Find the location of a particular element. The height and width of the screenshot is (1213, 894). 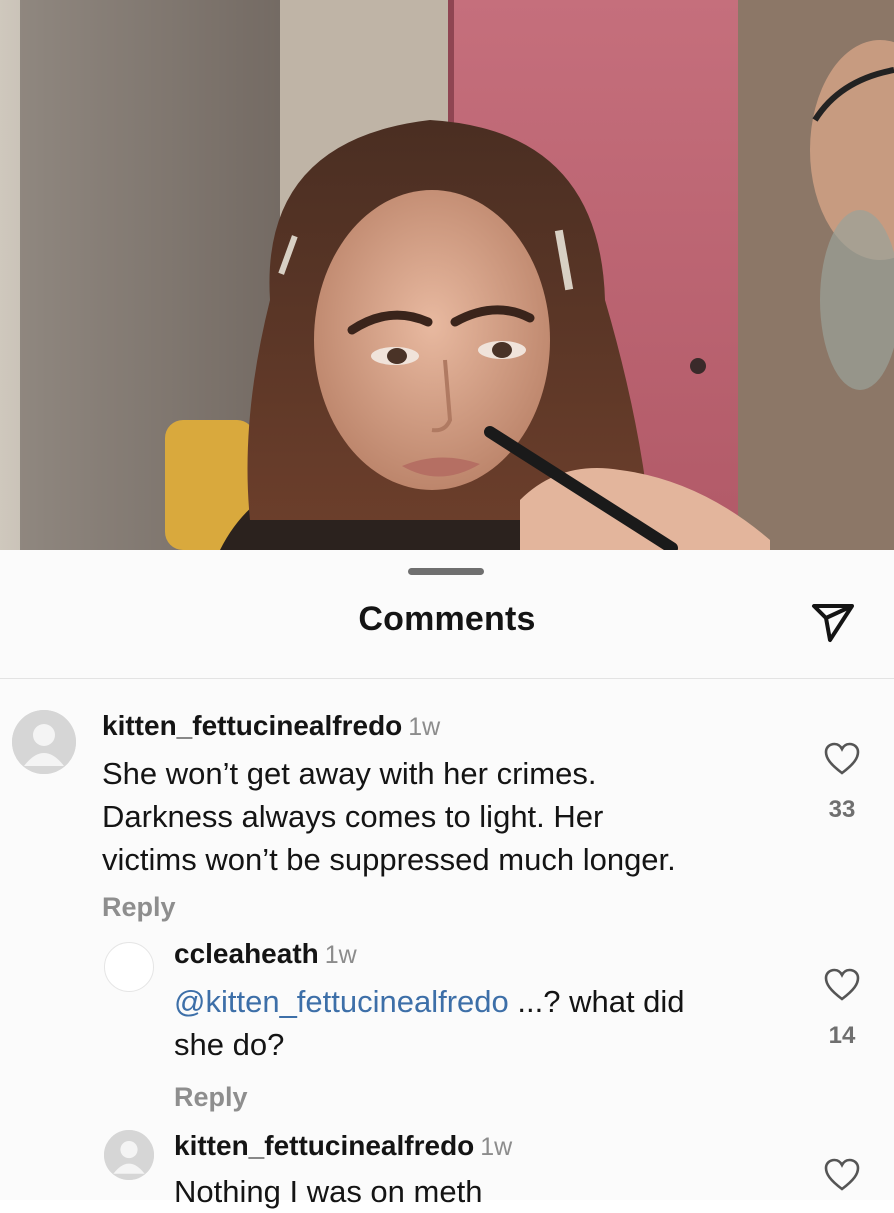

comment-line: Darkness always comes to light. Her is located at coordinates (353, 816).